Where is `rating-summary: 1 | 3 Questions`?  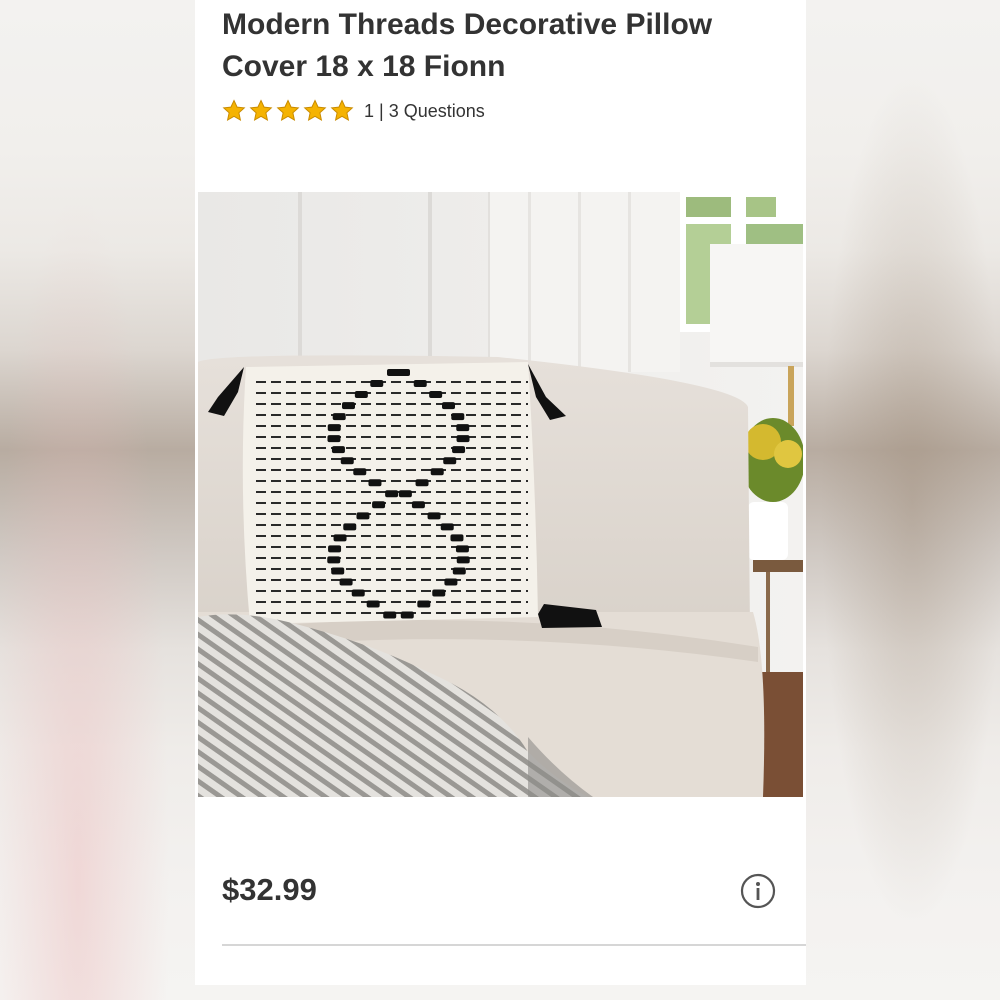 rating-summary: 1 | 3 Questions is located at coordinates (424, 111).